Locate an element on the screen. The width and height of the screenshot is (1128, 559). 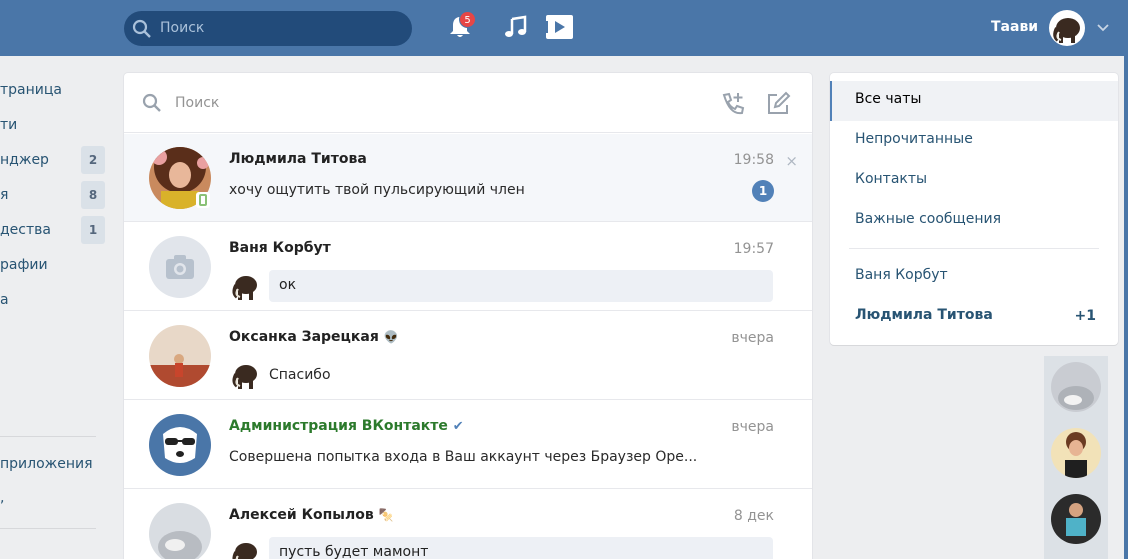
video-icon is located at coordinates (558, 27).